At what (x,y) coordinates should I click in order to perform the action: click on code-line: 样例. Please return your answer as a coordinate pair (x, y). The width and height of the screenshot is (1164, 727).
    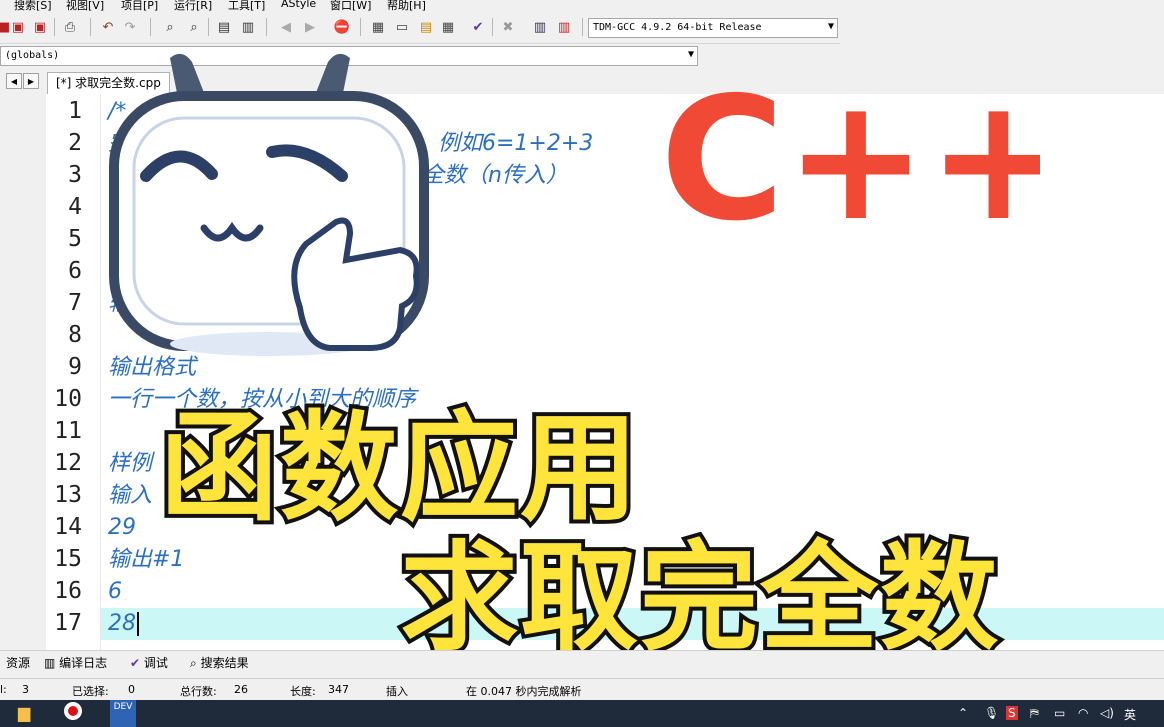
    Looking at the image, I should click on (130, 464).